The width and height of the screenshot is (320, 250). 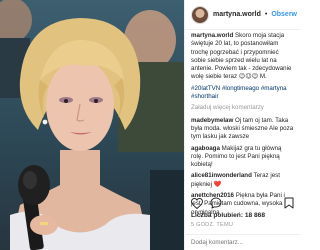 I want to click on bookmark-icon, so click(x=289, y=205).